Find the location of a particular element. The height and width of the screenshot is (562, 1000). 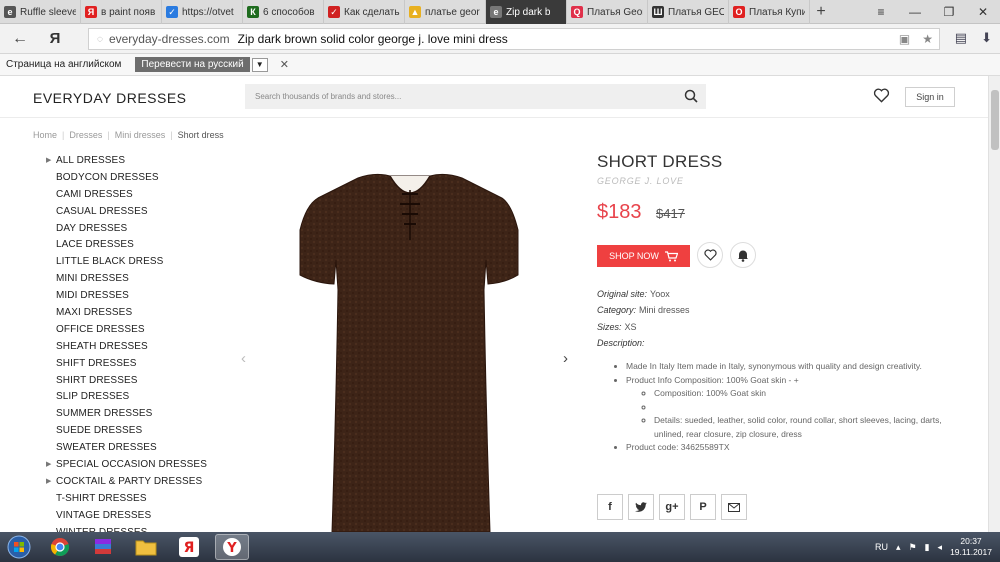

site-logo: EVERYDAY DRESSES is located at coordinates (110, 98).